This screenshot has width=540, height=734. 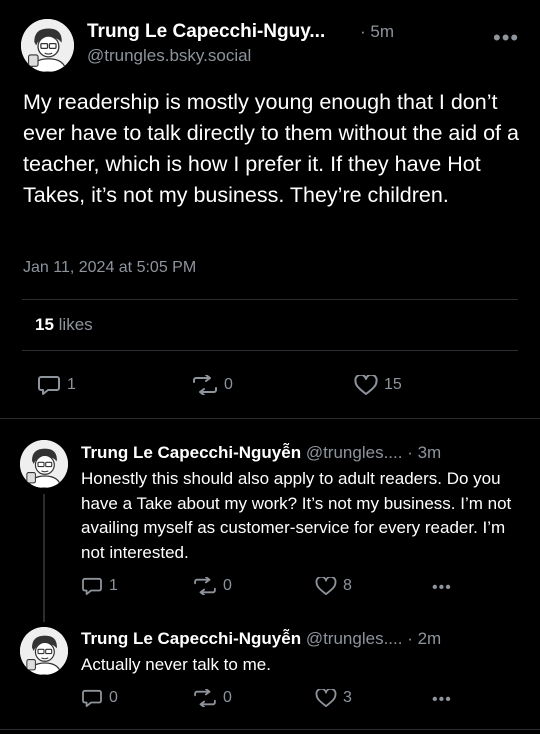 I want to click on reply-button: 0, so click(x=99, y=698).